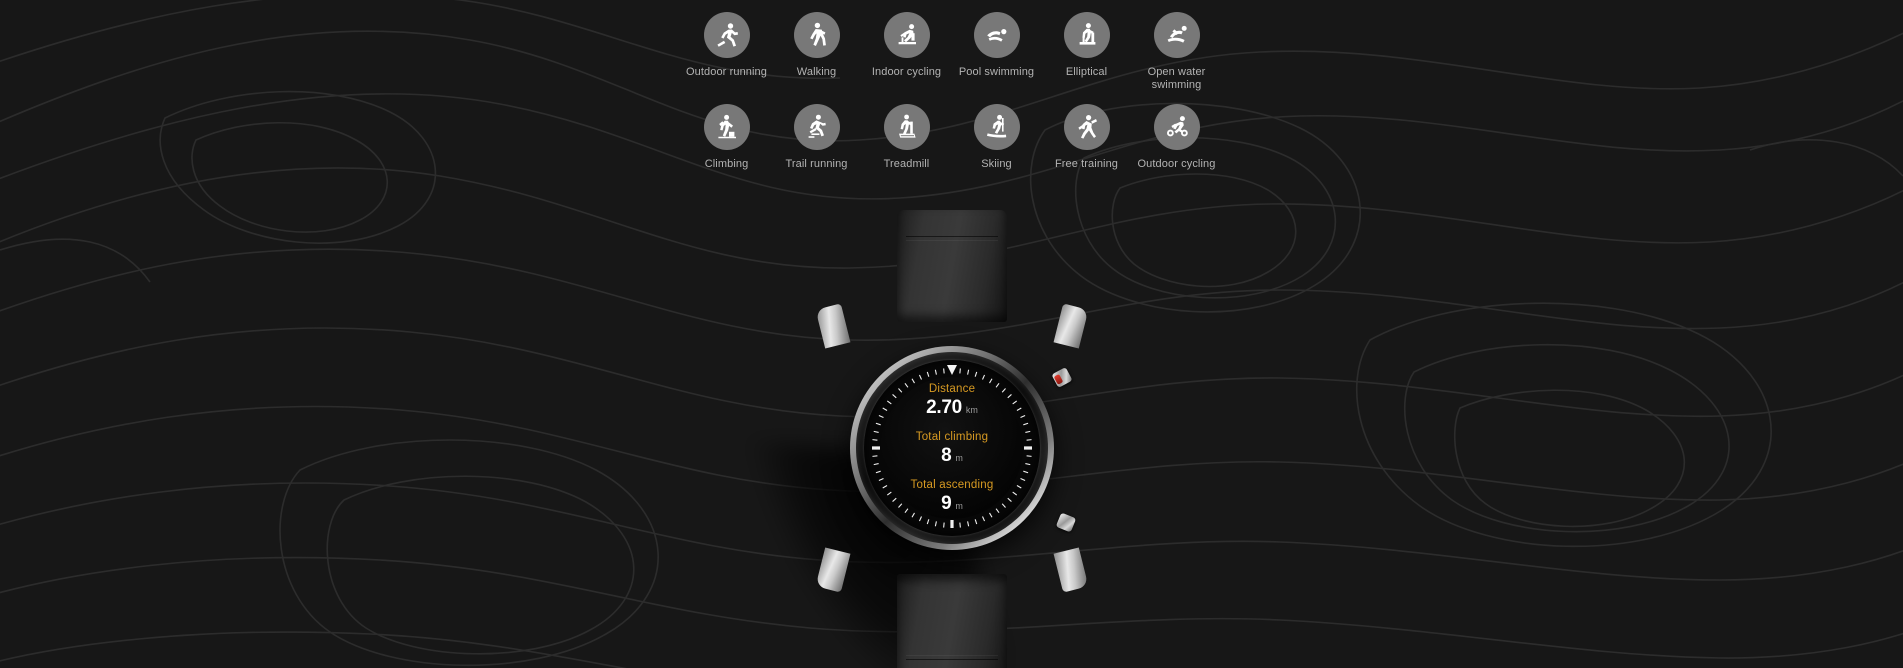 This screenshot has height=668, width=1903. Describe the element at coordinates (906, 72) in the screenshot. I see `sport-label: Indoor cycling` at that location.